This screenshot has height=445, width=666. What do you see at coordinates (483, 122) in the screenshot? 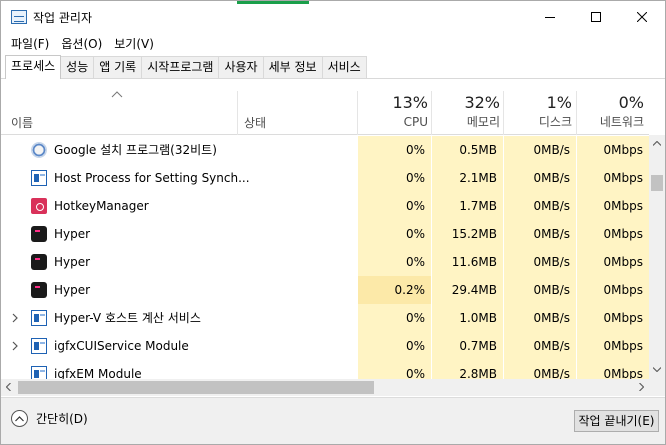
I see `memory-label: 메모리` at bounding box center [483, 122].